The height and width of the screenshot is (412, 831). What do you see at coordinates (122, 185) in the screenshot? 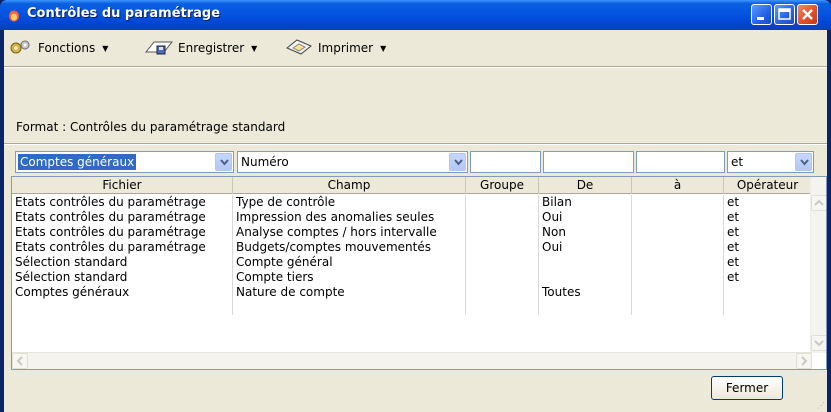
I see `header-fichier: Fichier` at bounding box center [122, 185].